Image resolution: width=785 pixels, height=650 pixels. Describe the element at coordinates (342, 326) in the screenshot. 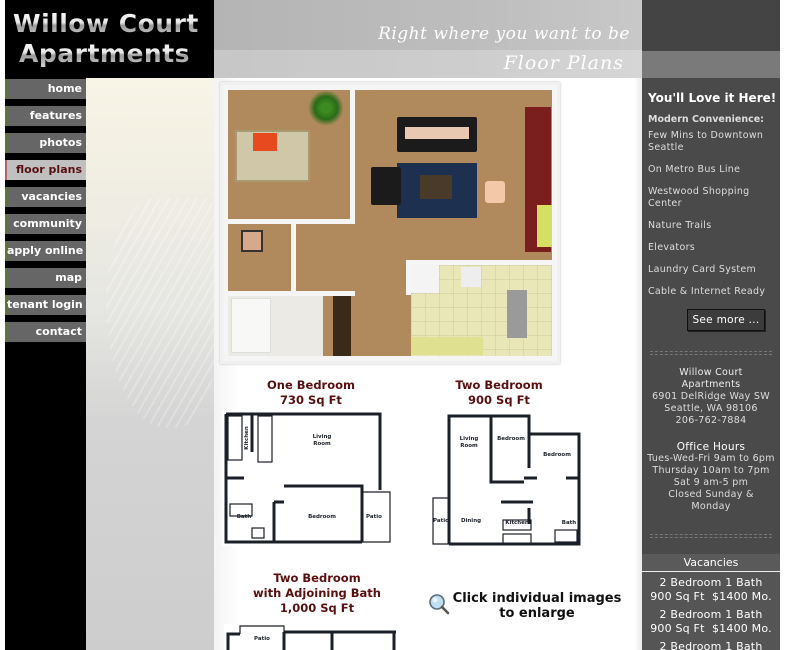

I see `closet` at that location.